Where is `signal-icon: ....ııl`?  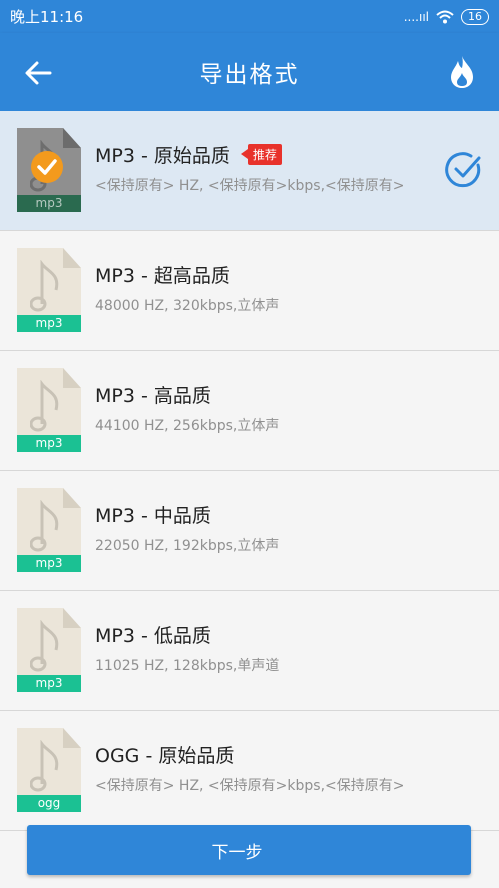 signal-icon: ....ııl is located at coordinates (416, 16).